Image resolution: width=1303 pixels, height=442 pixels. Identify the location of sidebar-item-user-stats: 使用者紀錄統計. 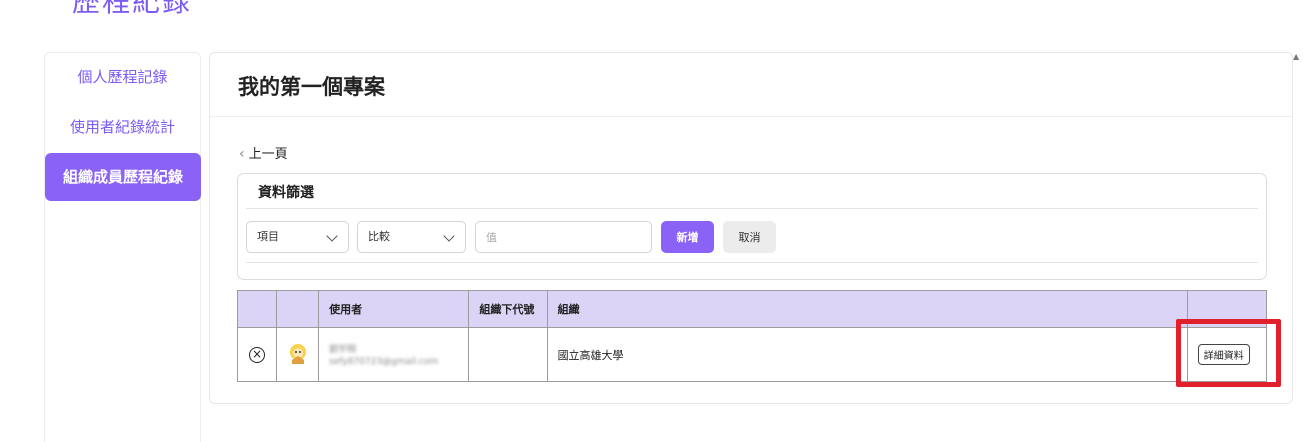
(122, 127).